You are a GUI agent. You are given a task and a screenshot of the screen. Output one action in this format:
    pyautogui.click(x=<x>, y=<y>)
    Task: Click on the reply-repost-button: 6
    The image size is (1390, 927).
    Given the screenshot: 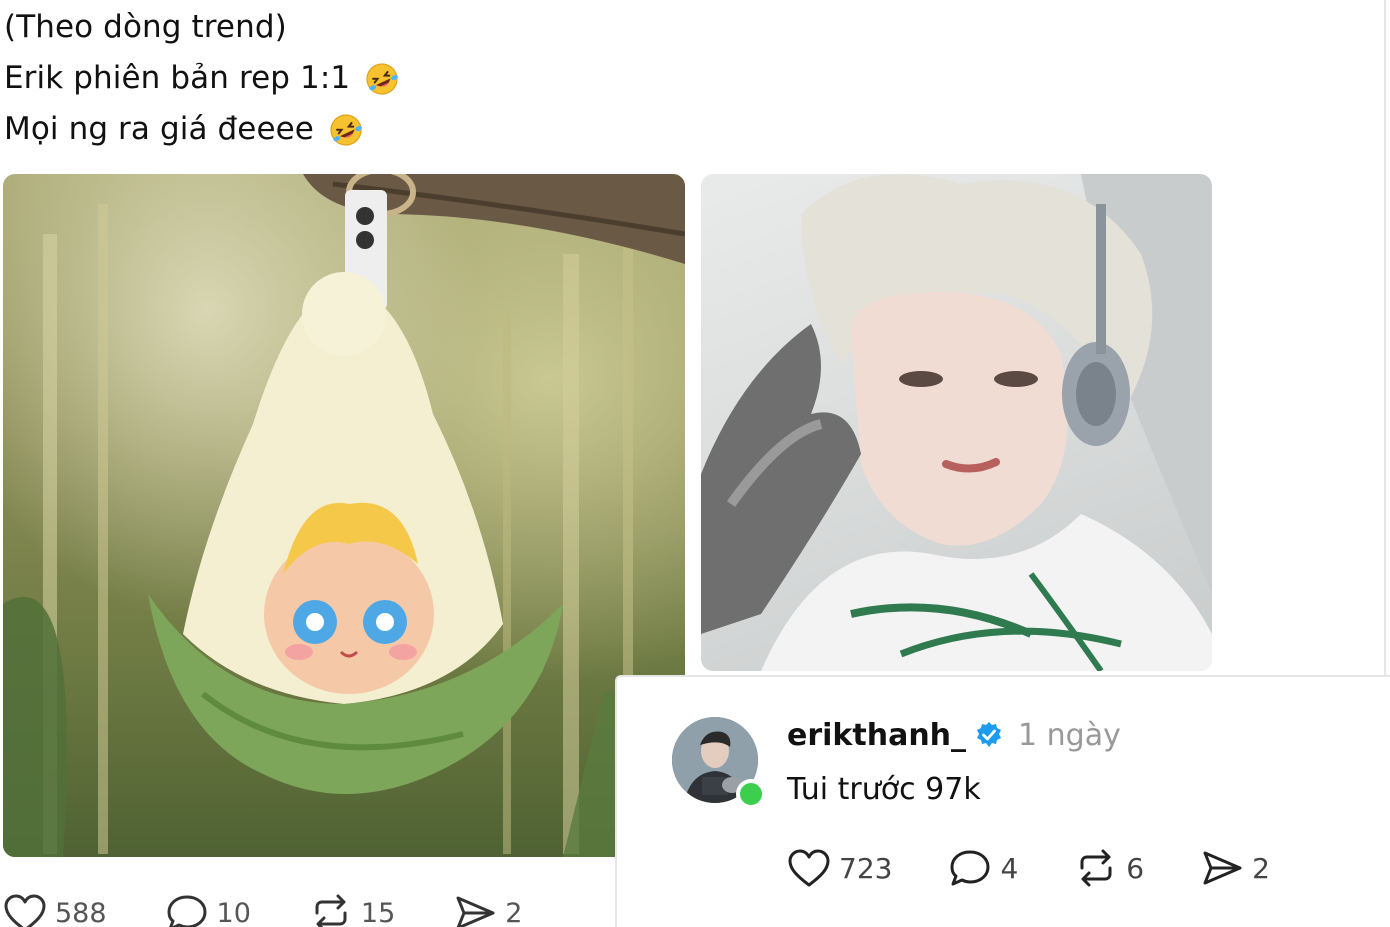 What is the action you would take?
    pyautogui.click(x=1109, y=868)
    